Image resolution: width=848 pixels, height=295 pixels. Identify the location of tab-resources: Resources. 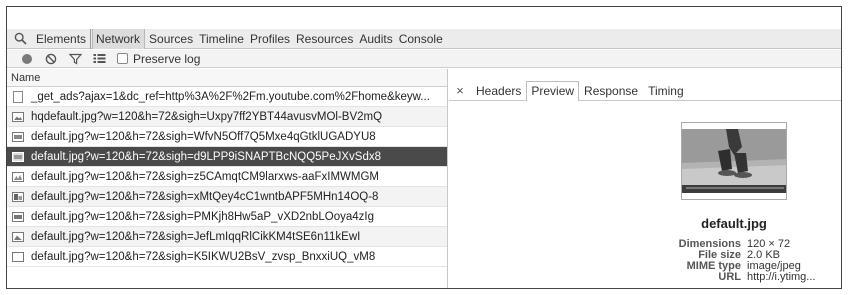
(324, 39).